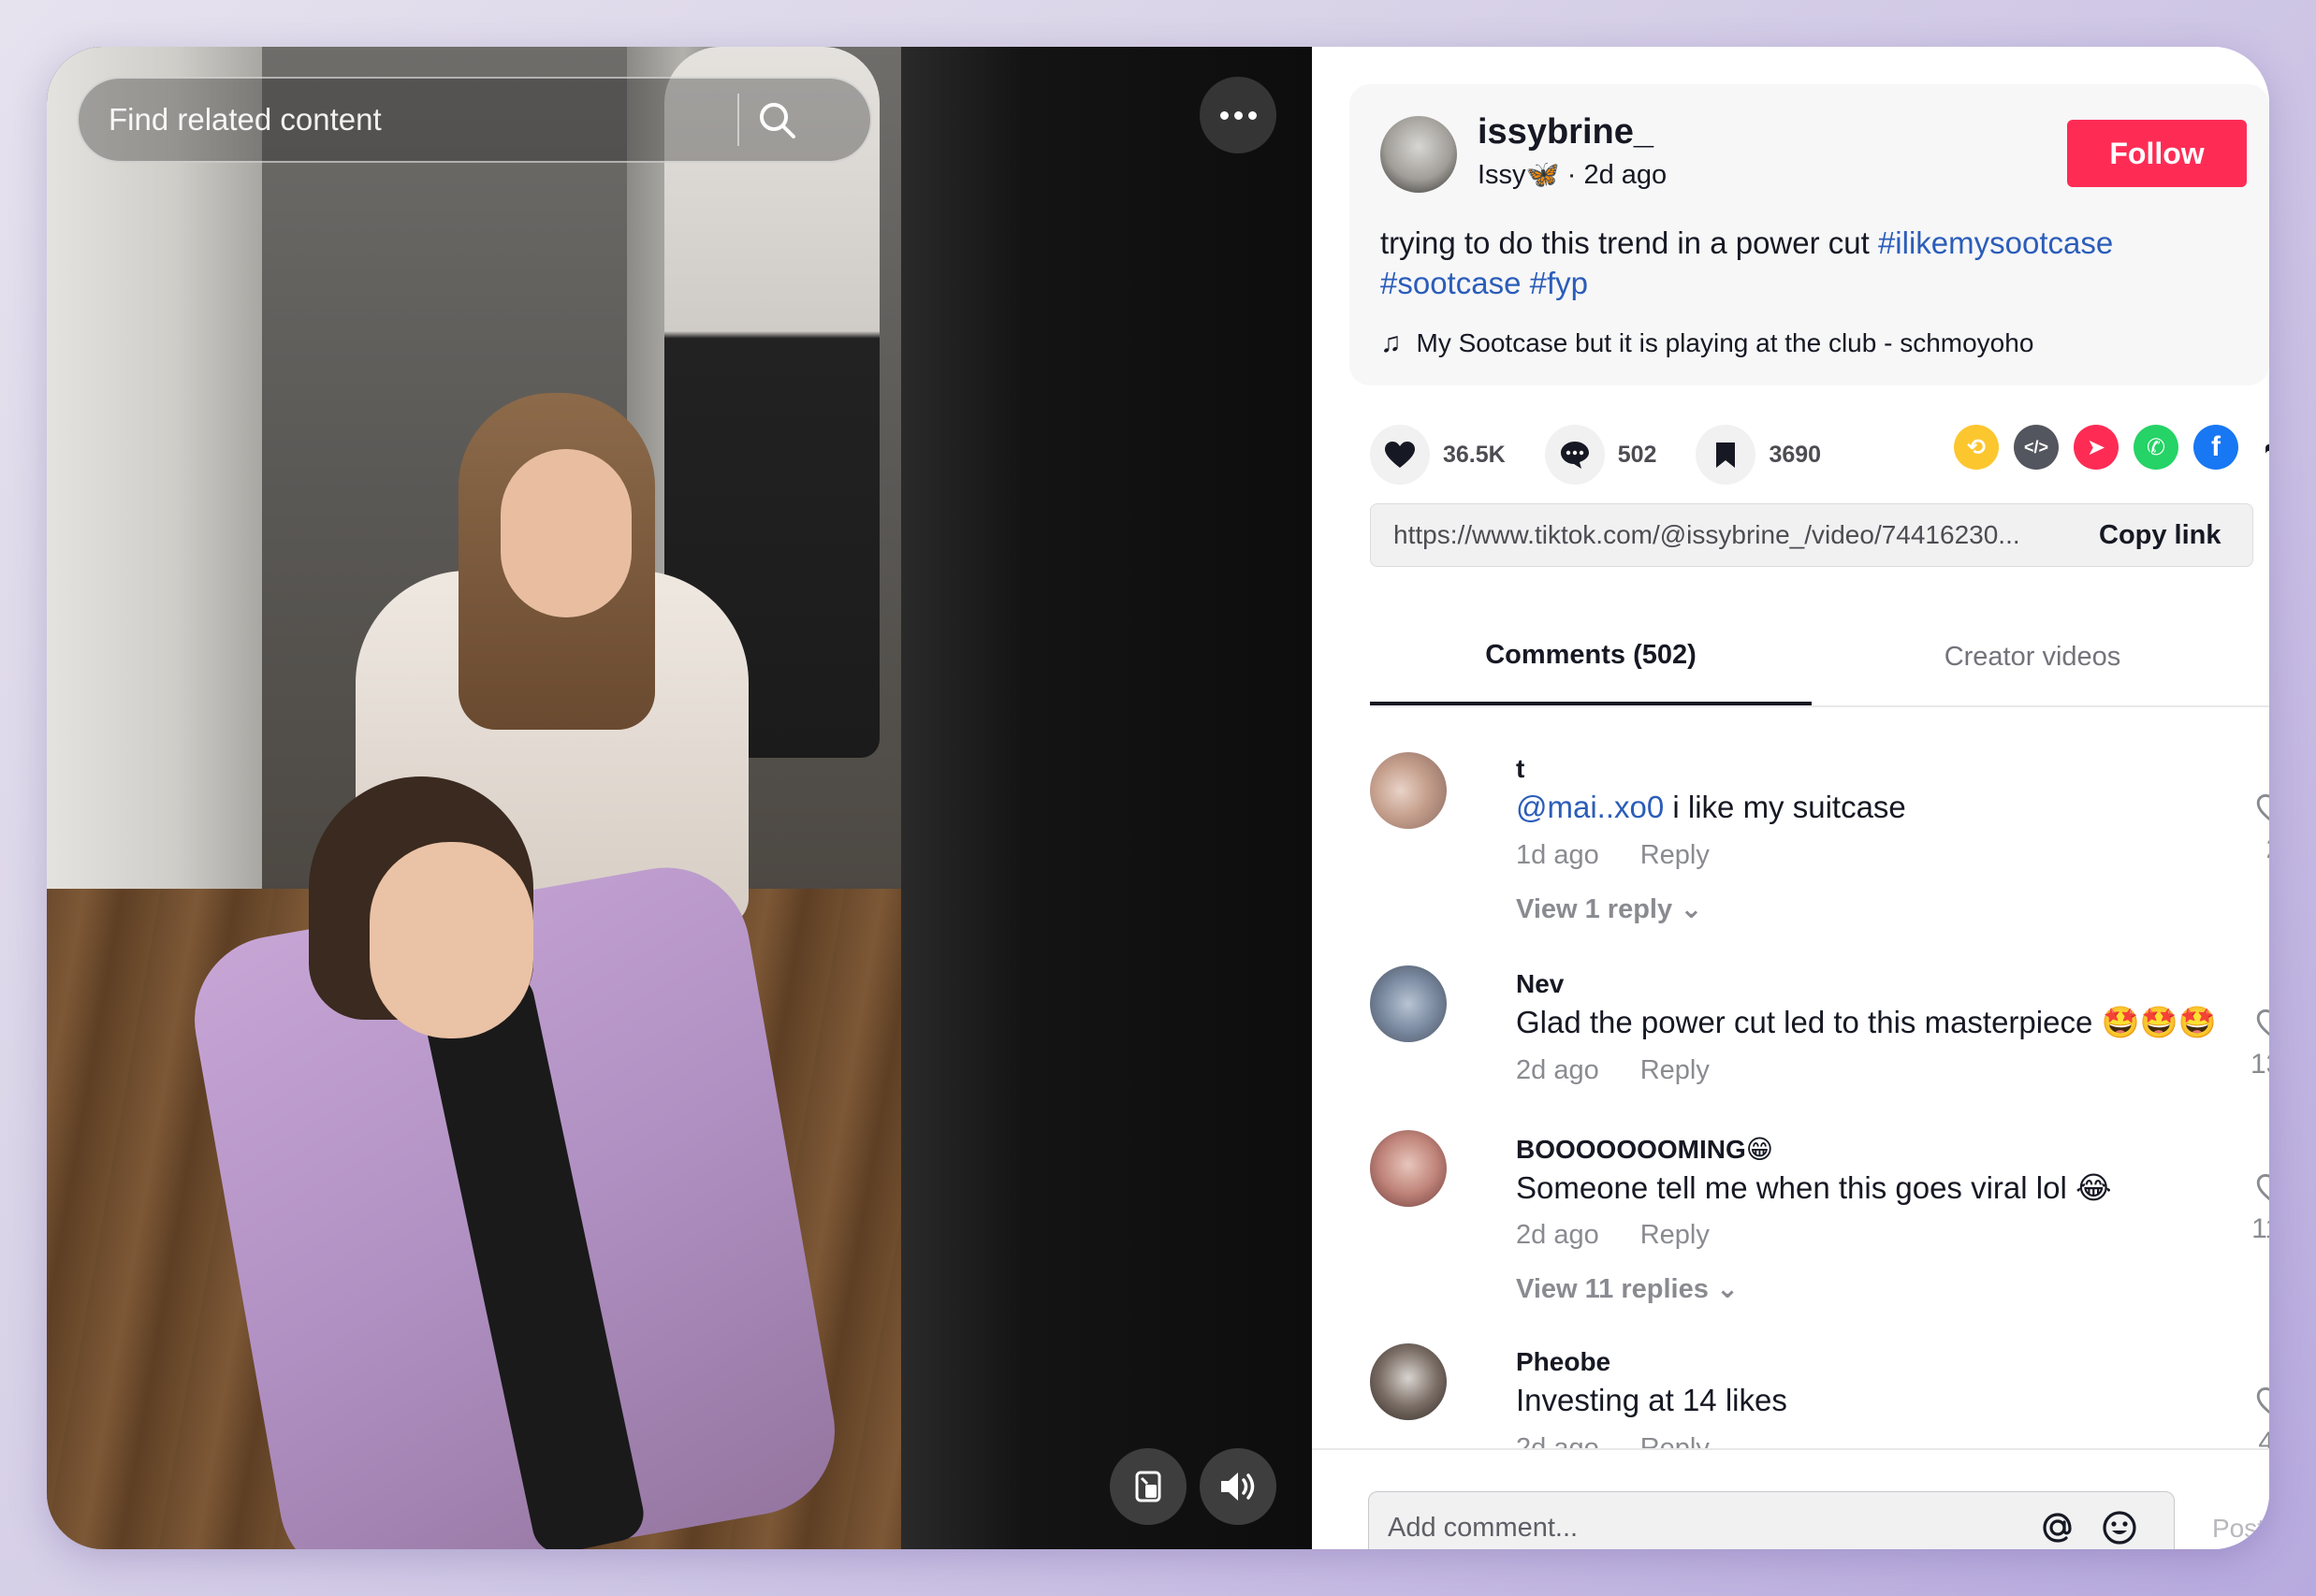 Image resolution: width=2316 pixels, height=1596 pixels. I want to click on comment-like-button: 49, so click(2257, 1417).